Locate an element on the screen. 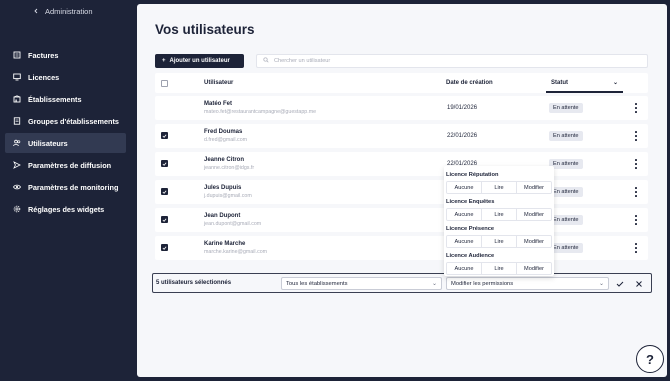  select-all-checkbox is located at coordinates (164, 83).